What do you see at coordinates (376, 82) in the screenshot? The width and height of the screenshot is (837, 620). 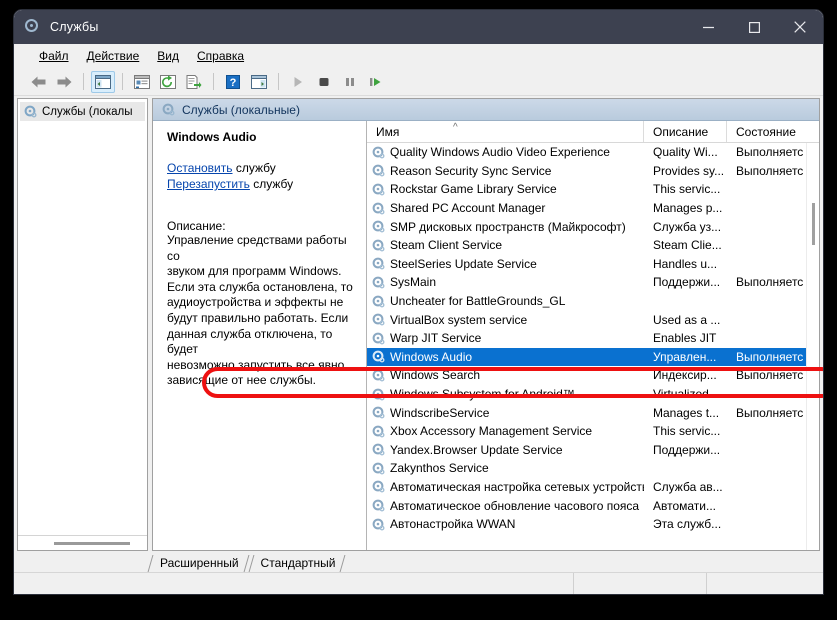 I see `restart-service-icon` at bounding box center [376, 82].